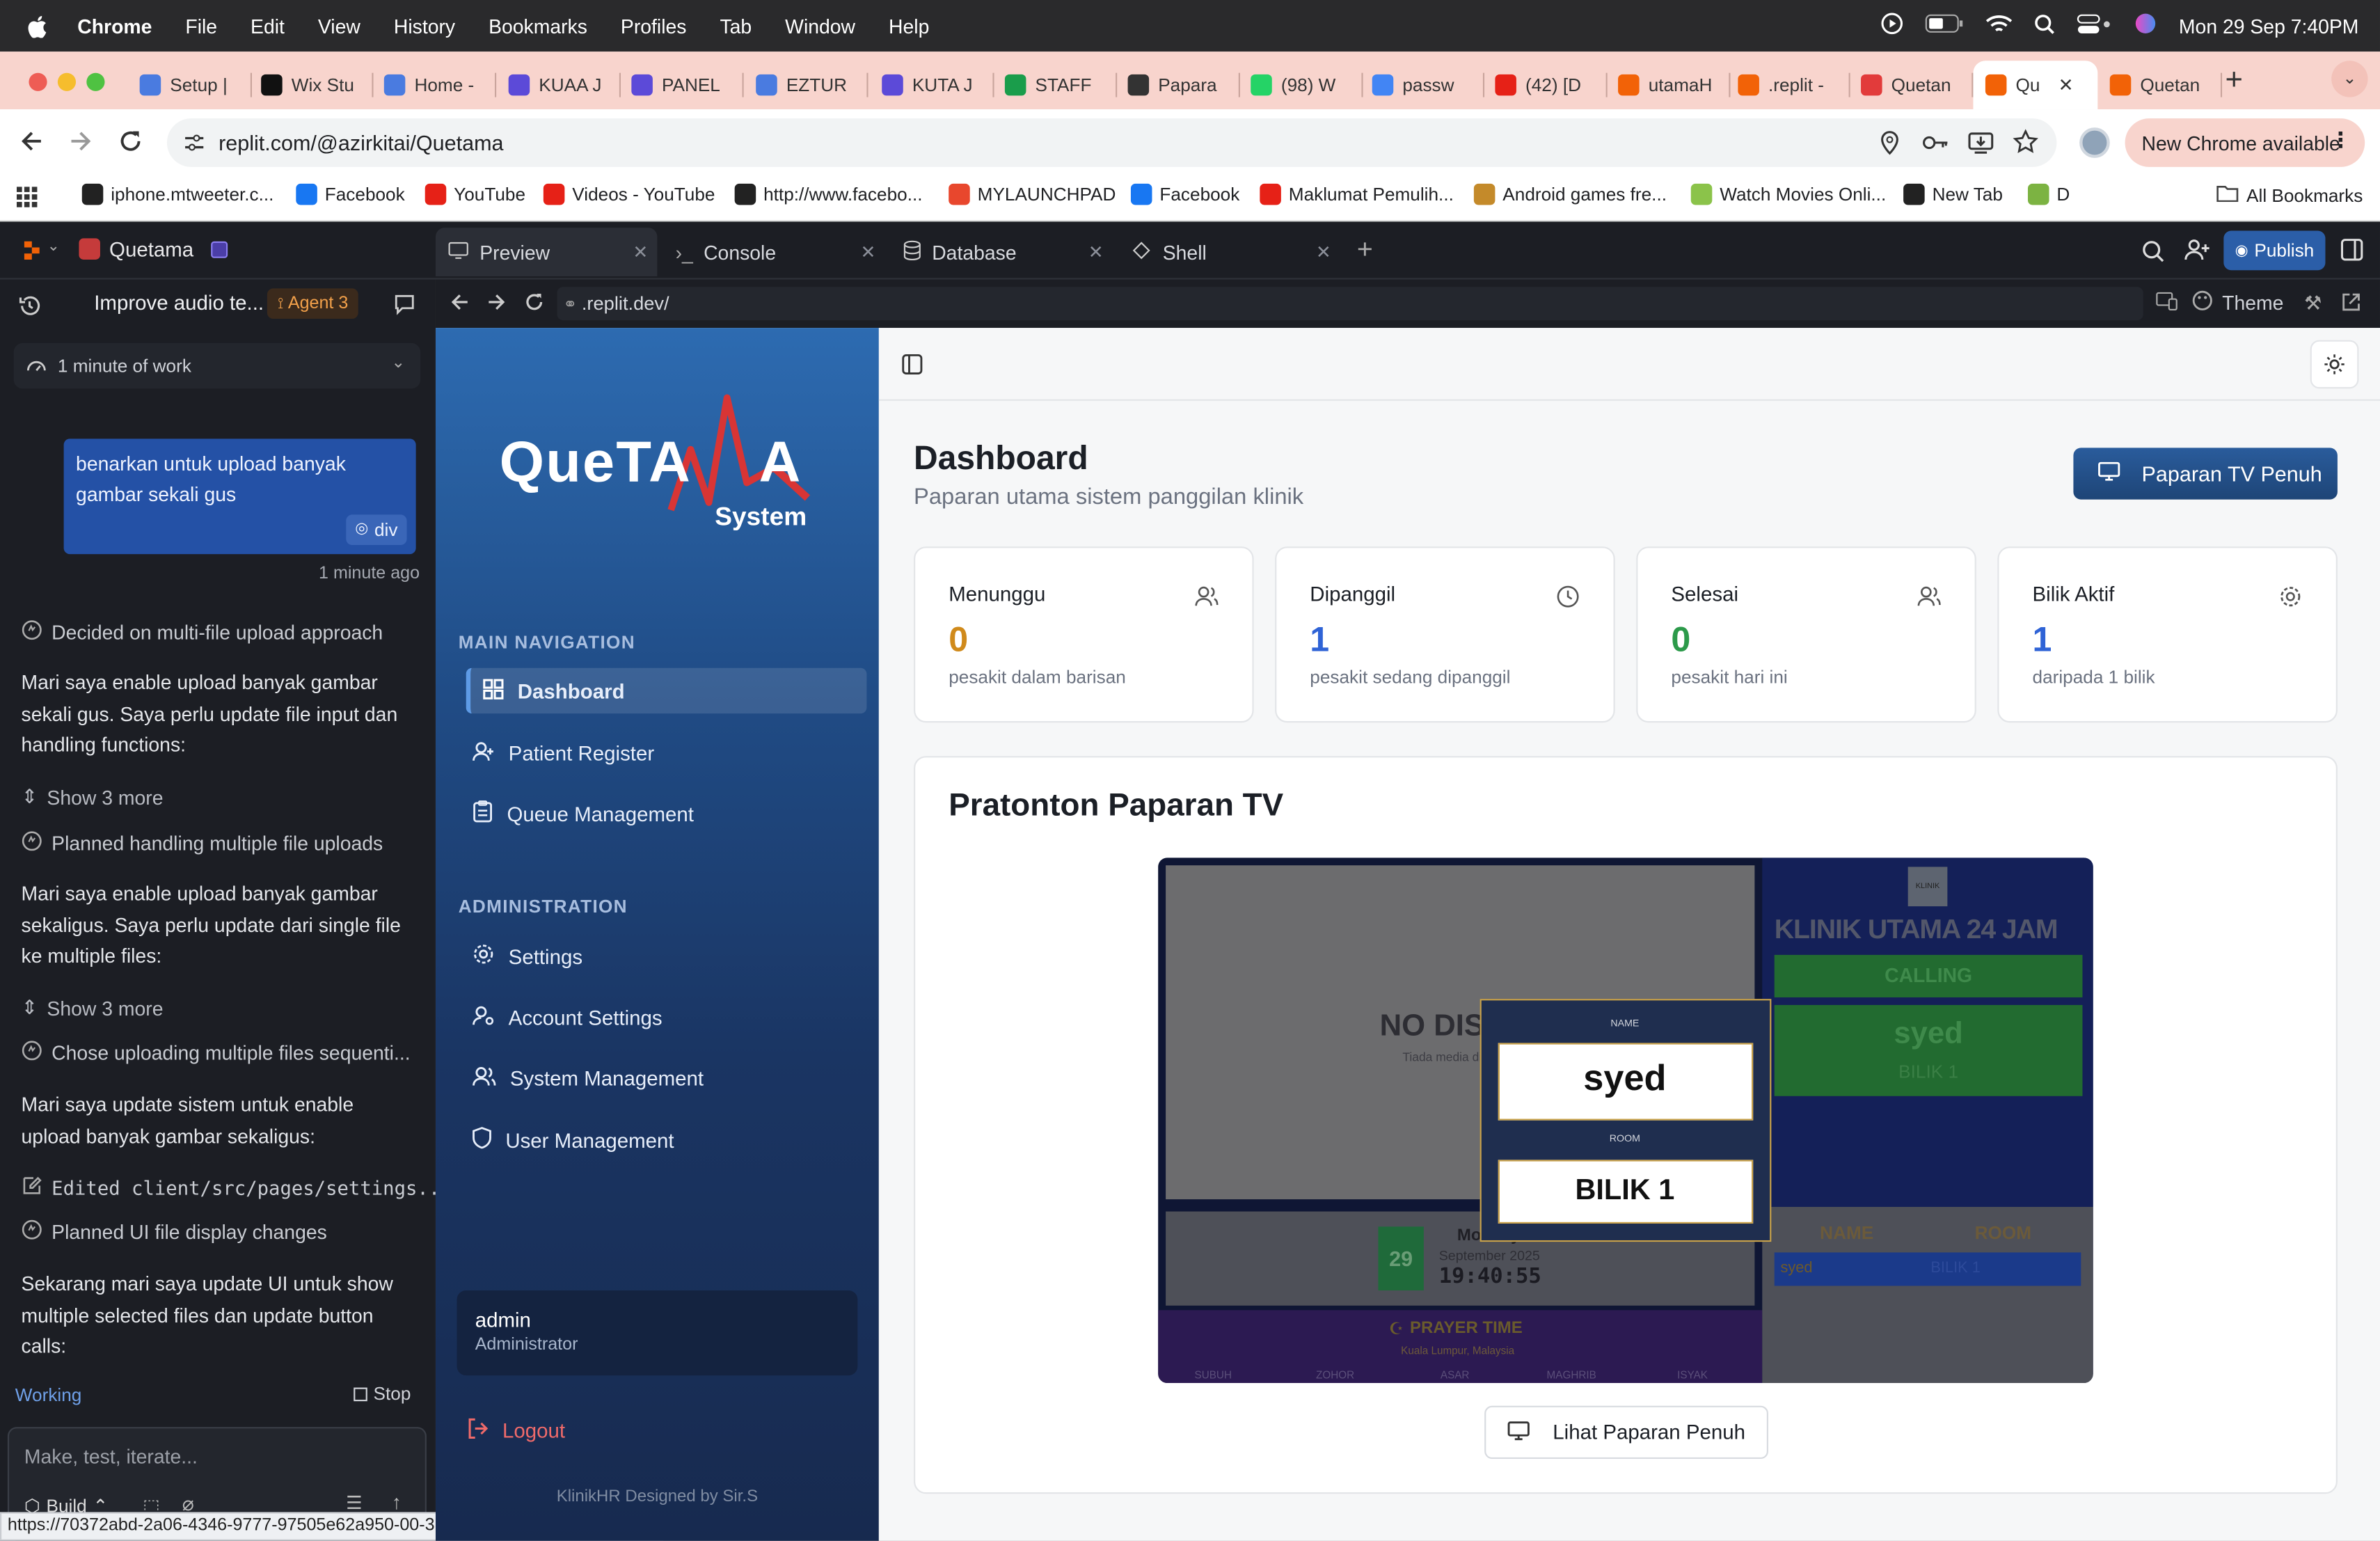  I want to click on menu-help: Help, so click(909, 26).